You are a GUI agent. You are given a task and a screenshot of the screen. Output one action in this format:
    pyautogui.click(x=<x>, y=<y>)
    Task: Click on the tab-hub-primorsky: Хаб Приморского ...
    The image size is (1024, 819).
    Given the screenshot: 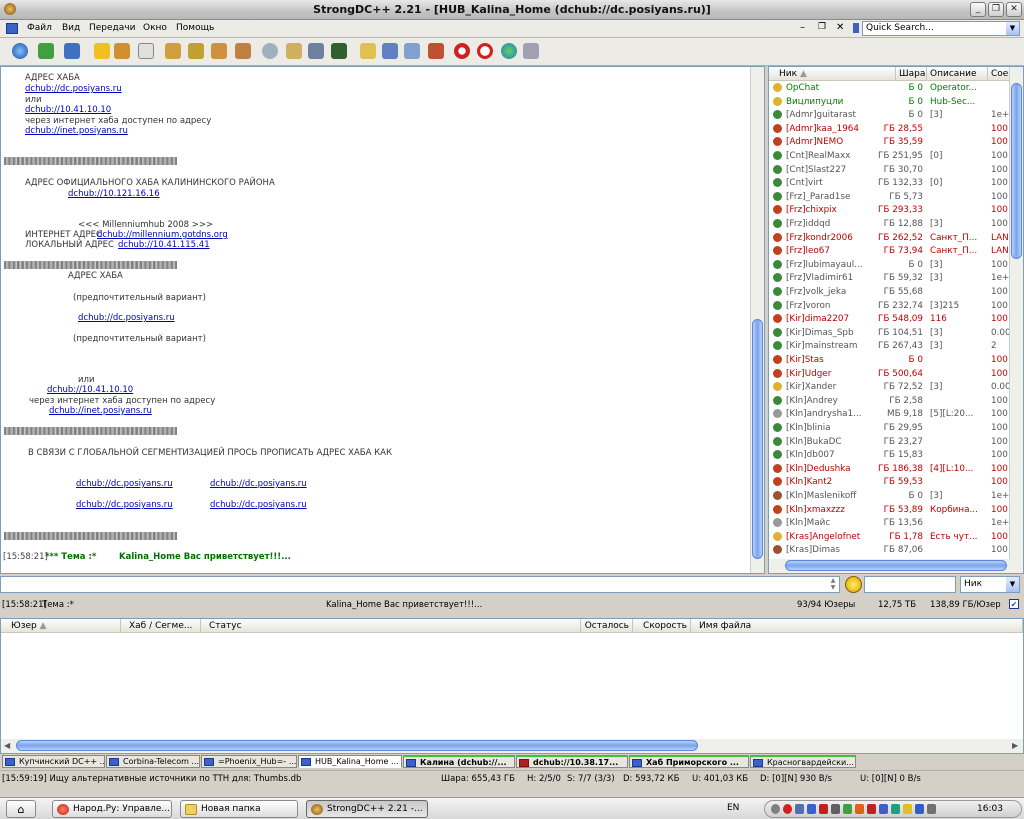 What is the action you would take?
    pyautogui.click(x=689, y=761)
    